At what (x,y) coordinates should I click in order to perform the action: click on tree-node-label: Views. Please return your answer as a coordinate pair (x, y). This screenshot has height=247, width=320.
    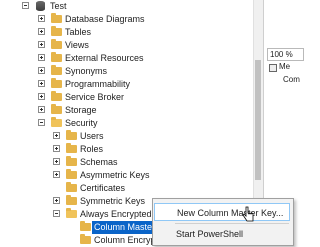
    Looking at the image, I should click on (77, 45).